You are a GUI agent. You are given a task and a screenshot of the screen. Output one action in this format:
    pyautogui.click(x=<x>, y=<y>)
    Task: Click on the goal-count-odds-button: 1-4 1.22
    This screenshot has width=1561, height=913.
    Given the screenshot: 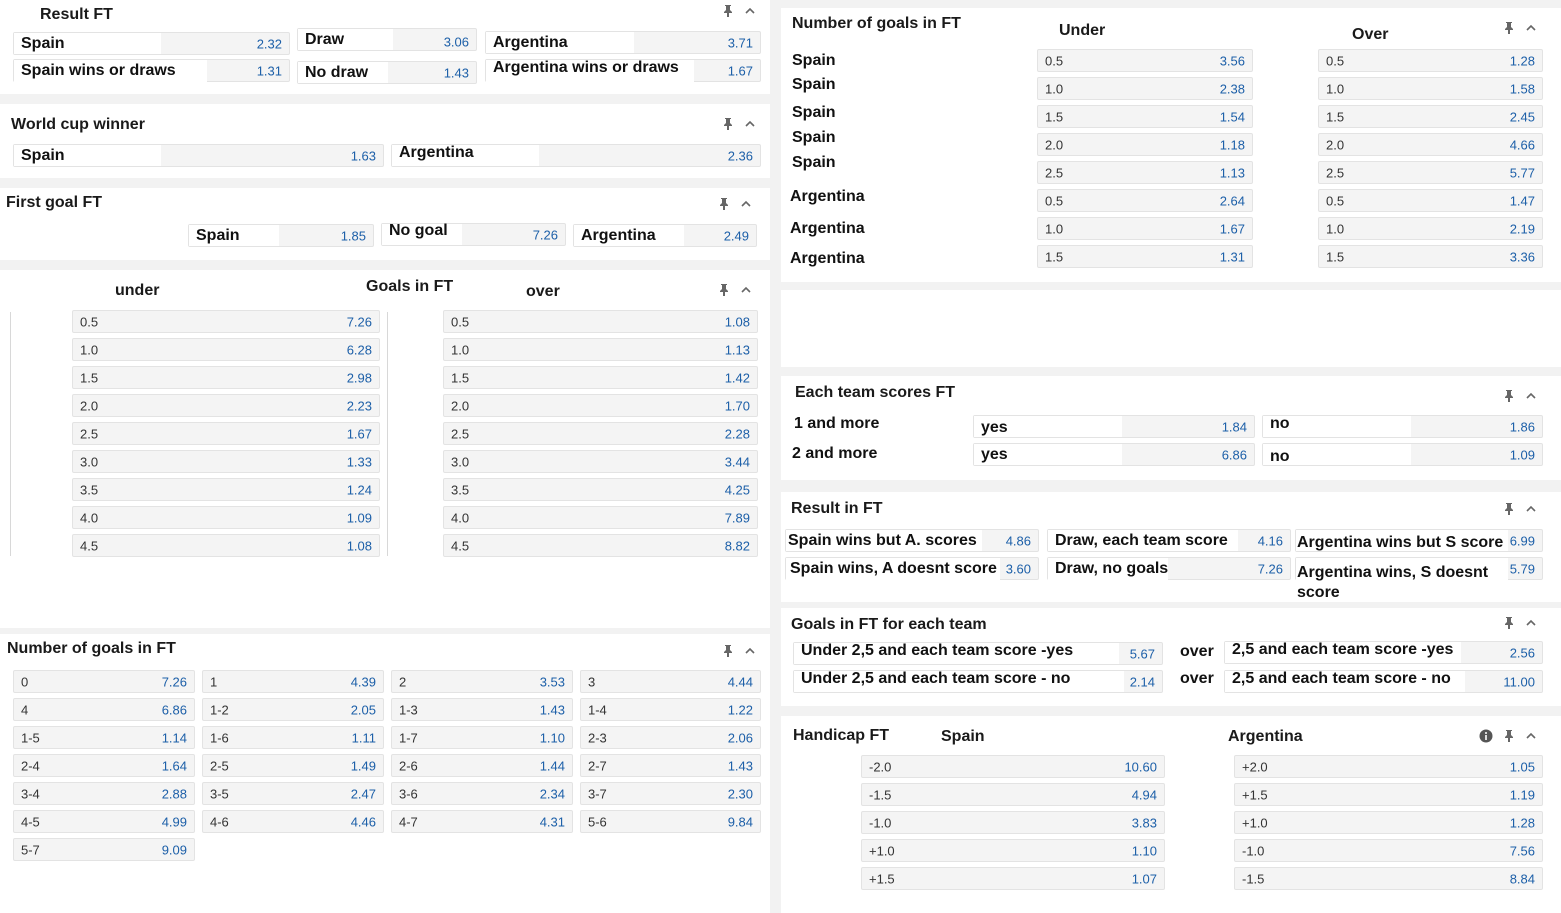 What is the action you would take?
    pyautogui.click(x=670, y=709)
    